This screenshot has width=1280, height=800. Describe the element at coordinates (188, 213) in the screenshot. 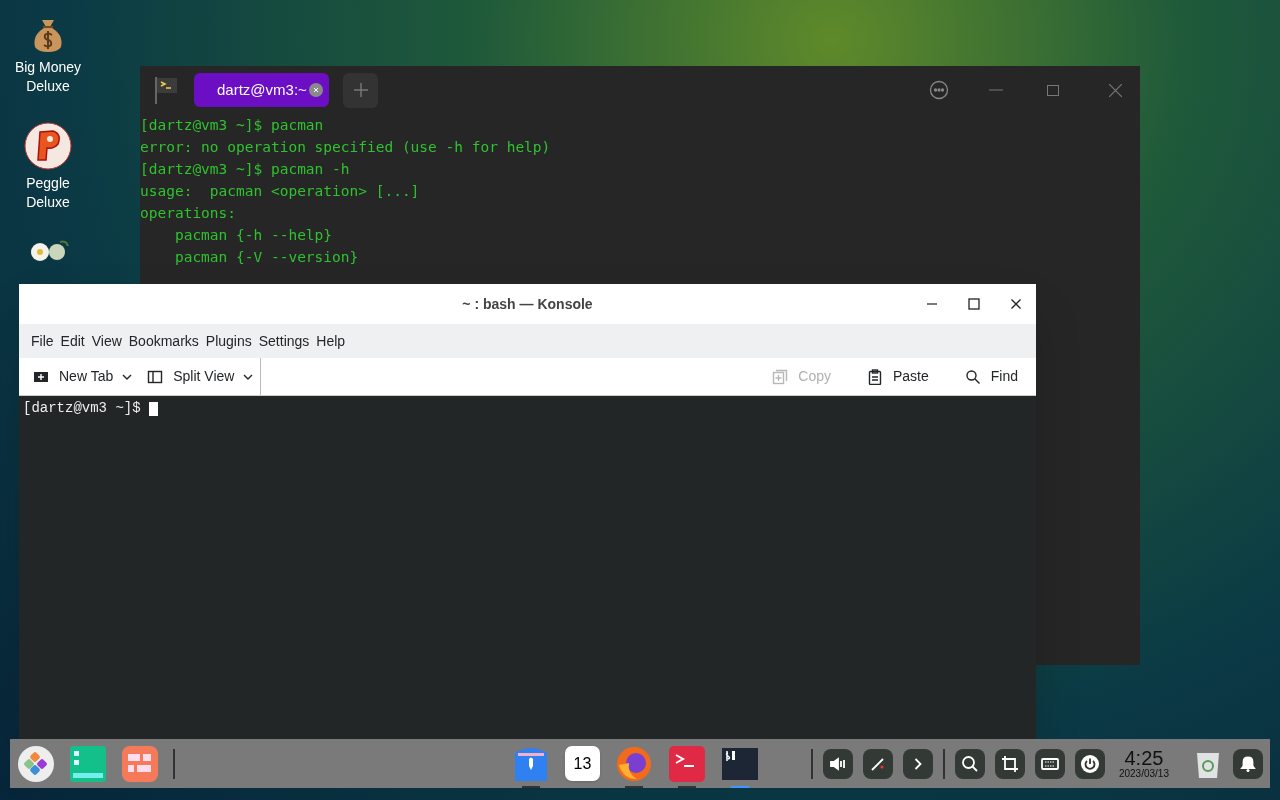

I see `terminal-line: operations:` at that location.